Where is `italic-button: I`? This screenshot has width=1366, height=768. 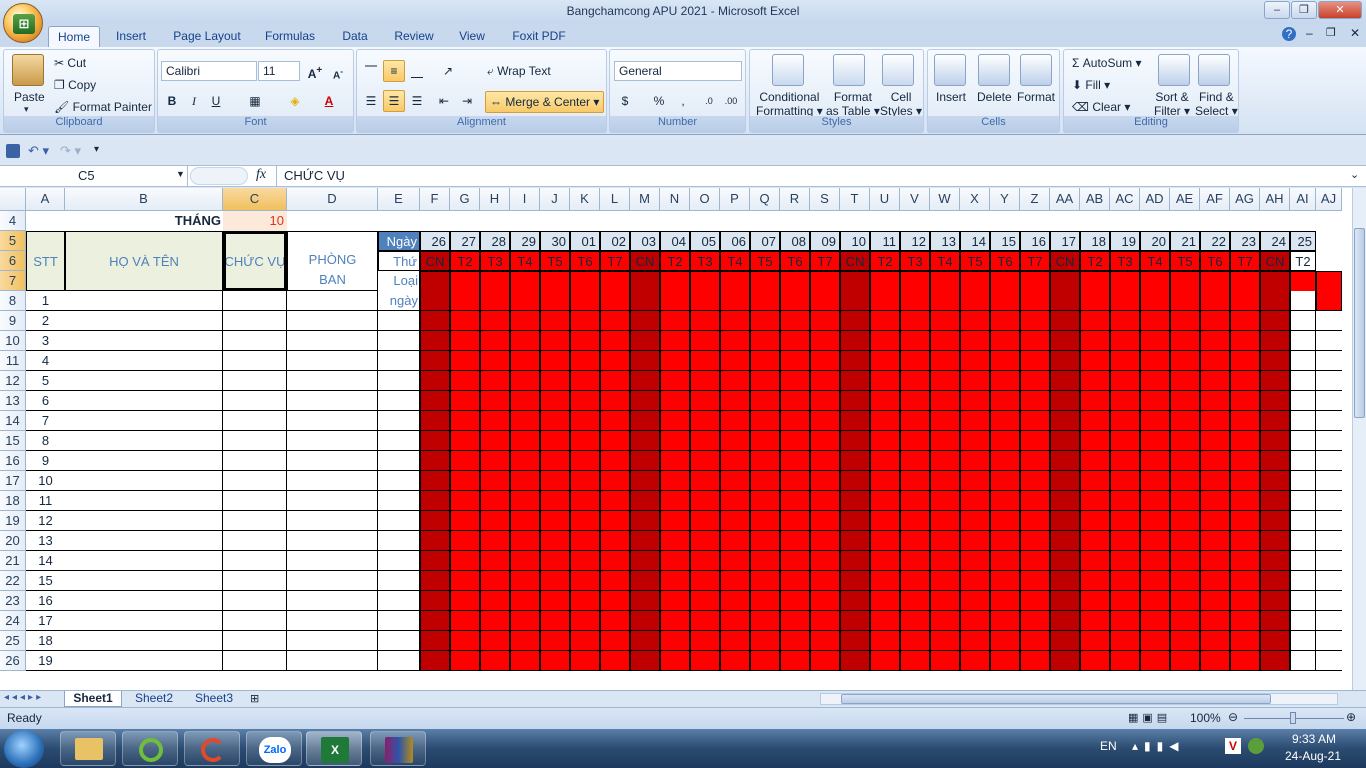 italic-button: I is located at coordinates (194, 101).